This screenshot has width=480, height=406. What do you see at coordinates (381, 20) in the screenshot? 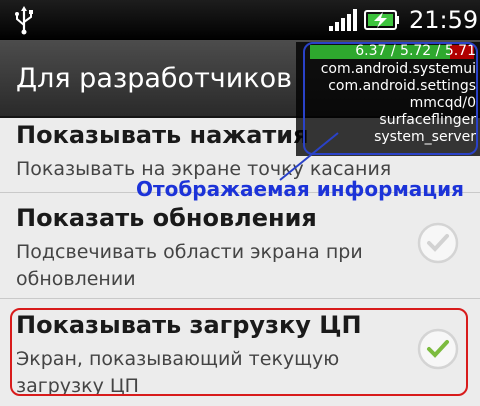
I see `battery-charging-icon` at bounding box center [381, 20].